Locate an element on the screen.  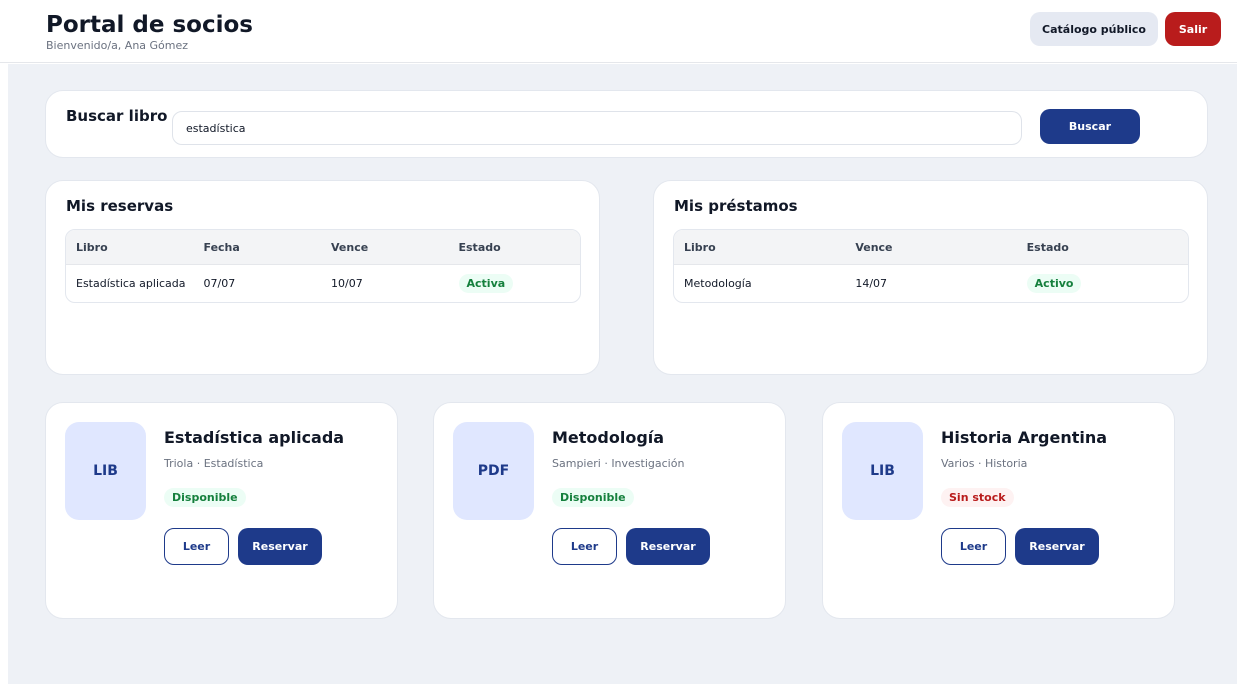
book-status: Sin stock is located at coordinates (977, 496).